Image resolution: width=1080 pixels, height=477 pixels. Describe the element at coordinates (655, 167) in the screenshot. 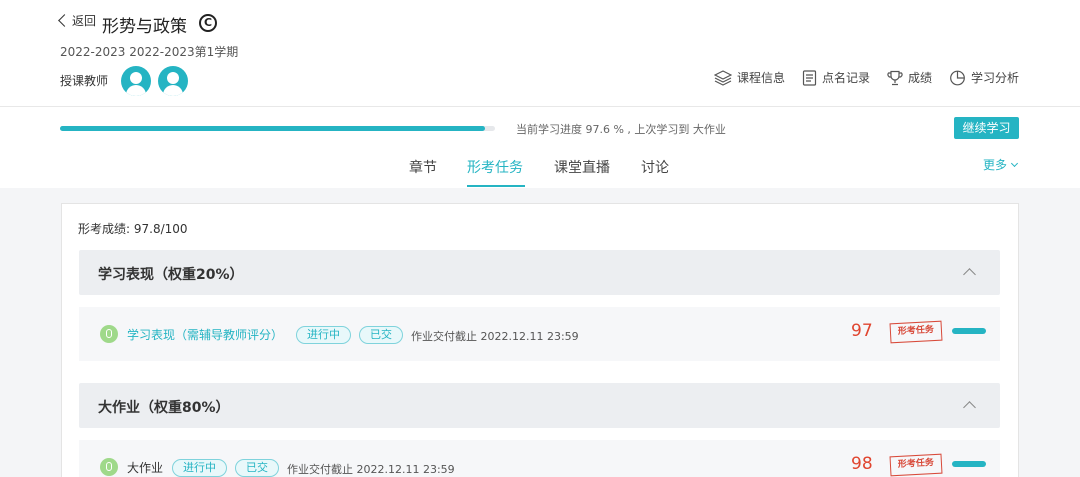

I see `tab-discussion: 讨论` at that location.